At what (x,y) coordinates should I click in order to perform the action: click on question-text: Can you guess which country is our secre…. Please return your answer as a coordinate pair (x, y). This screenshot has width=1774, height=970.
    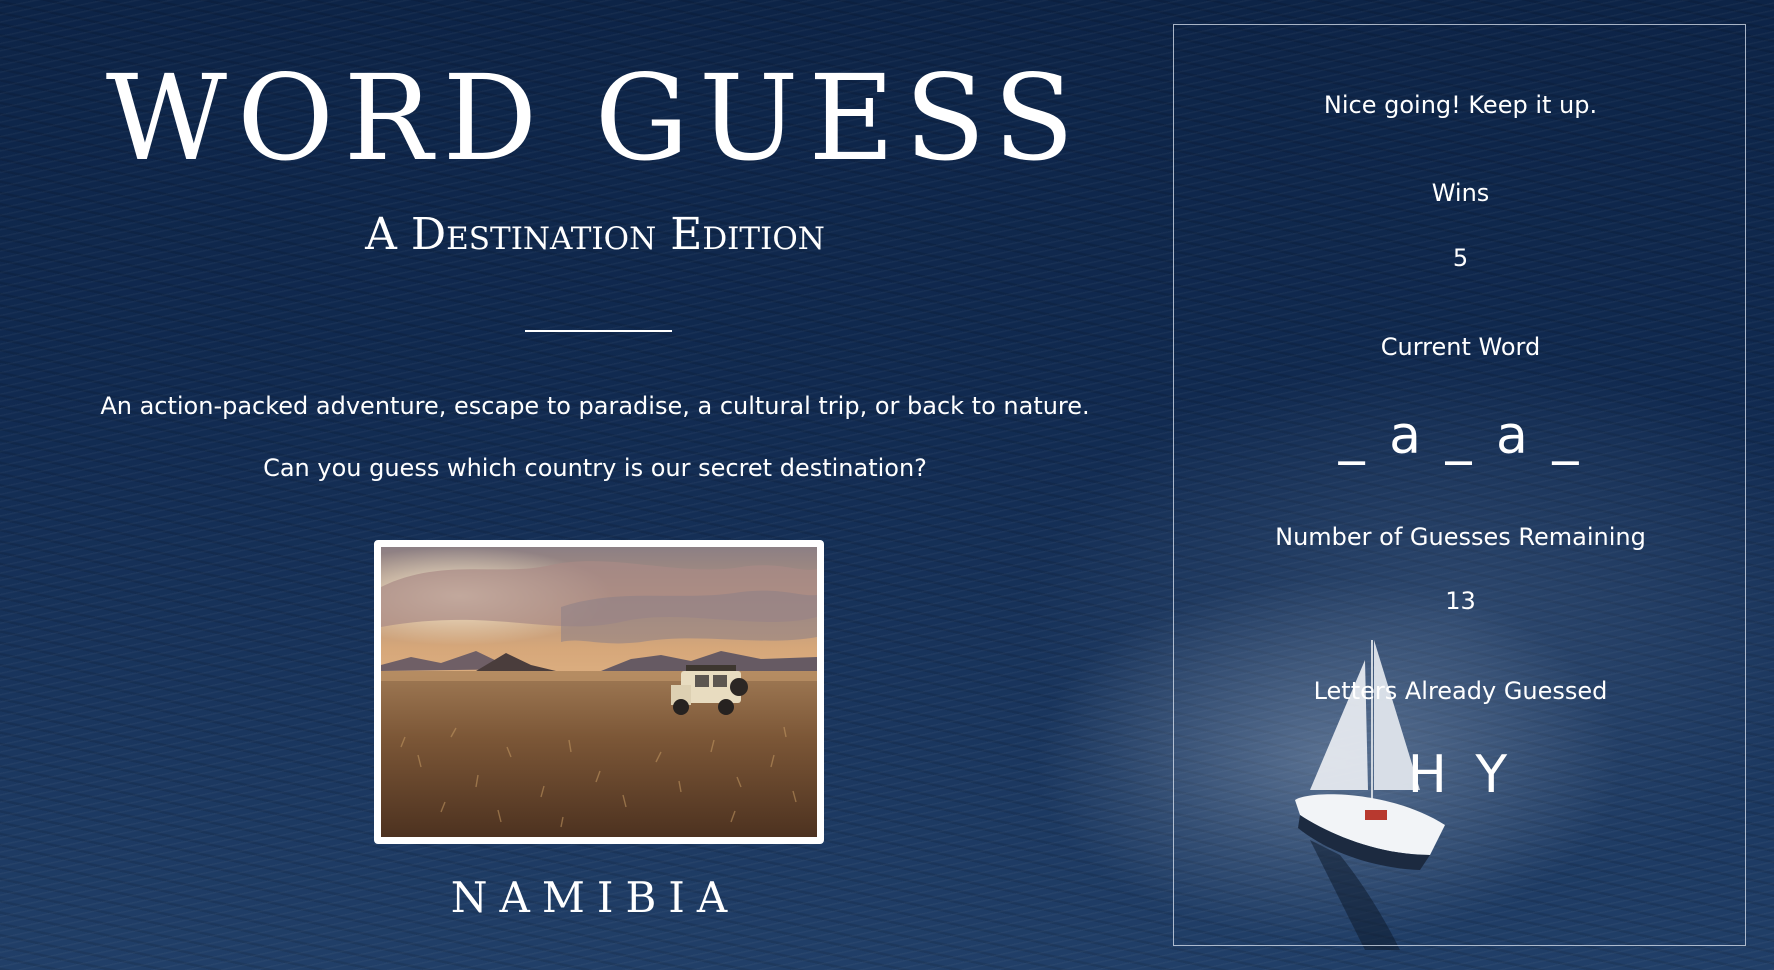
    Looking at the image, I should click on (595, 468).